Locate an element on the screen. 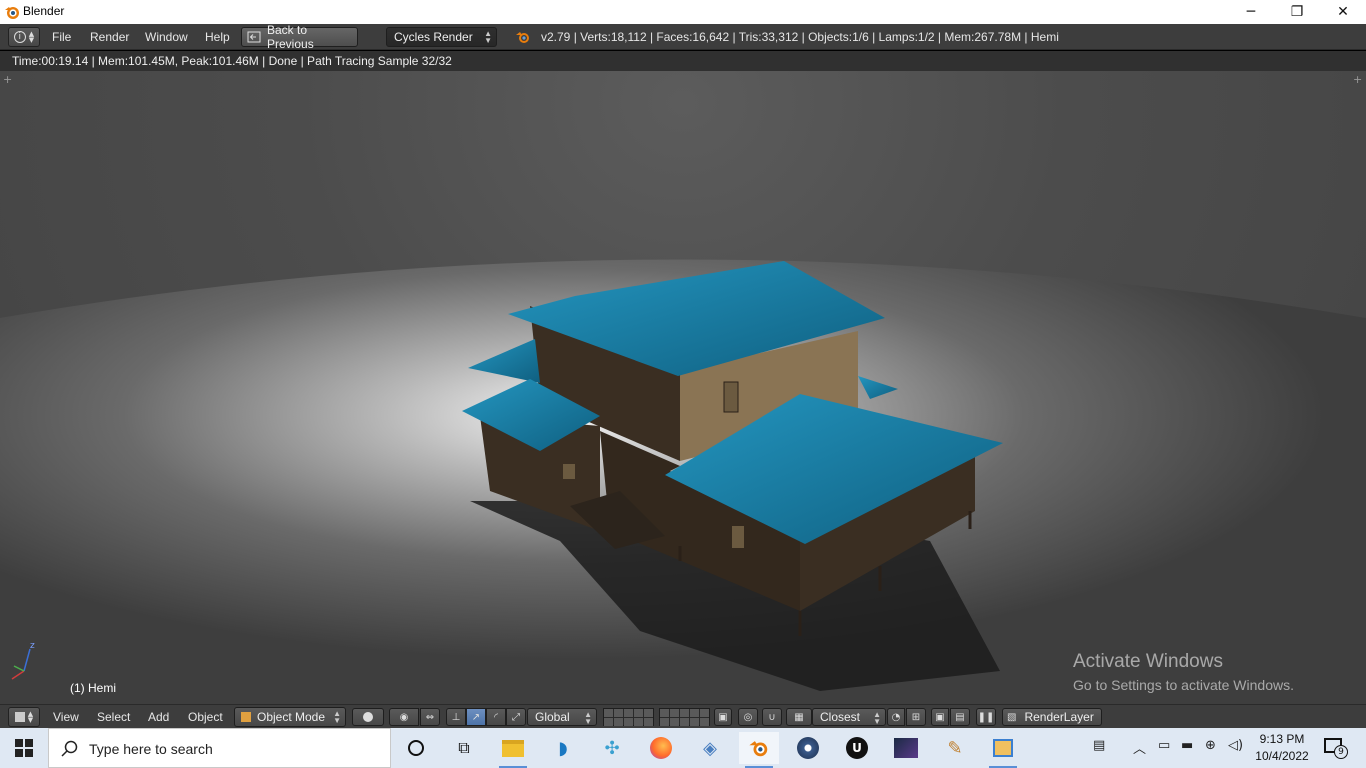 Image resolution: width=1366 pixels, height=768 pixels. blender-icon is located at coordinates (758, 749).